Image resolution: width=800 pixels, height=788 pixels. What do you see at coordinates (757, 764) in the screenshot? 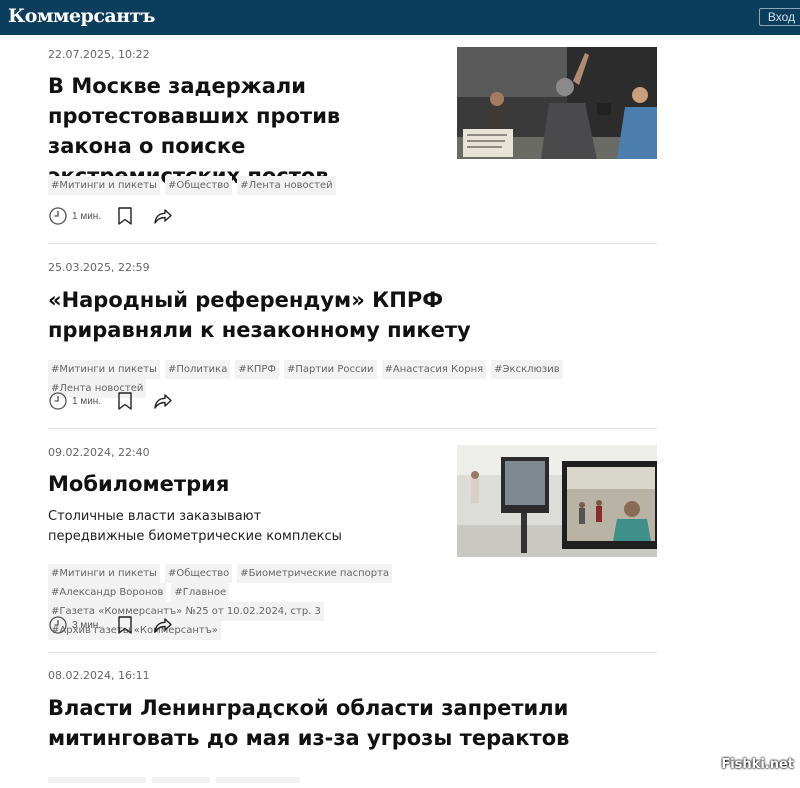
I see `watermark: Fishki.net` at bounding box center [757, 764].